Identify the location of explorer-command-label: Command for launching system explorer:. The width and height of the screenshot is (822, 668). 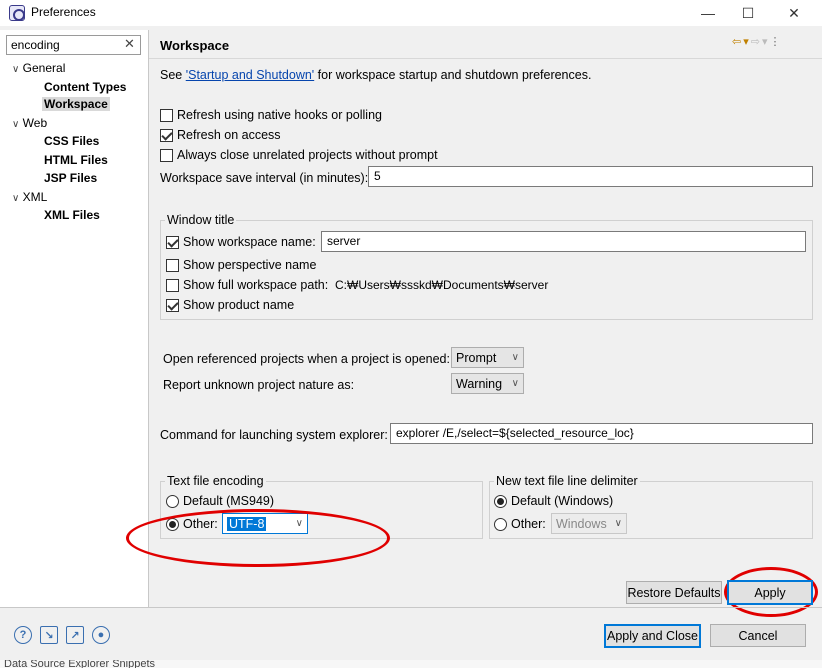
(274, 435).